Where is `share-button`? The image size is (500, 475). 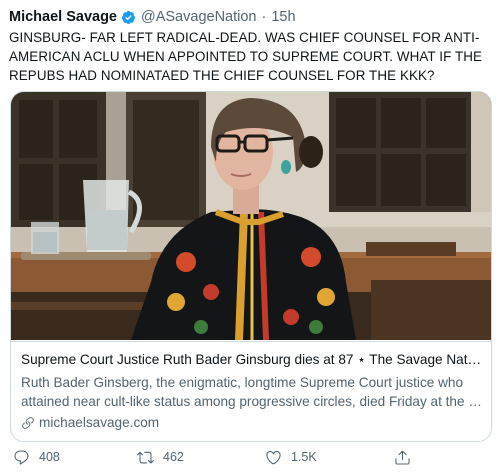
share-button is located at coordinates (407, 457).